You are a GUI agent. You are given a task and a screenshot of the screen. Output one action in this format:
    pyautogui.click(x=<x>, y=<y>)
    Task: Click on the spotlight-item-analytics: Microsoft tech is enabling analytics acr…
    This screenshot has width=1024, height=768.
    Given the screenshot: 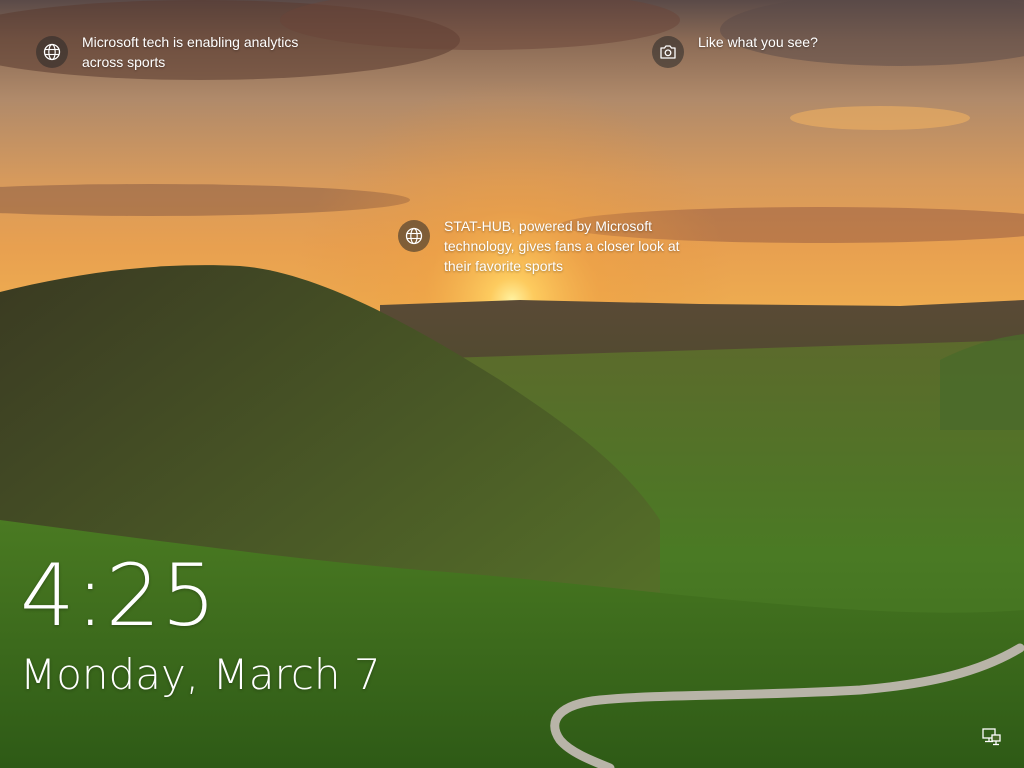 What is the action you would take?
    pyautogui.click(x=189, y=53)
    